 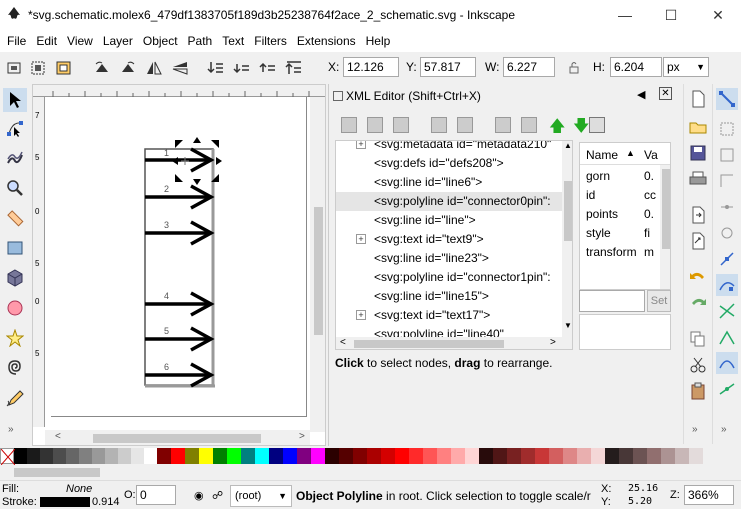 I want to click on xml-node: <svg:line id="line">, so click(x=449, y=220).